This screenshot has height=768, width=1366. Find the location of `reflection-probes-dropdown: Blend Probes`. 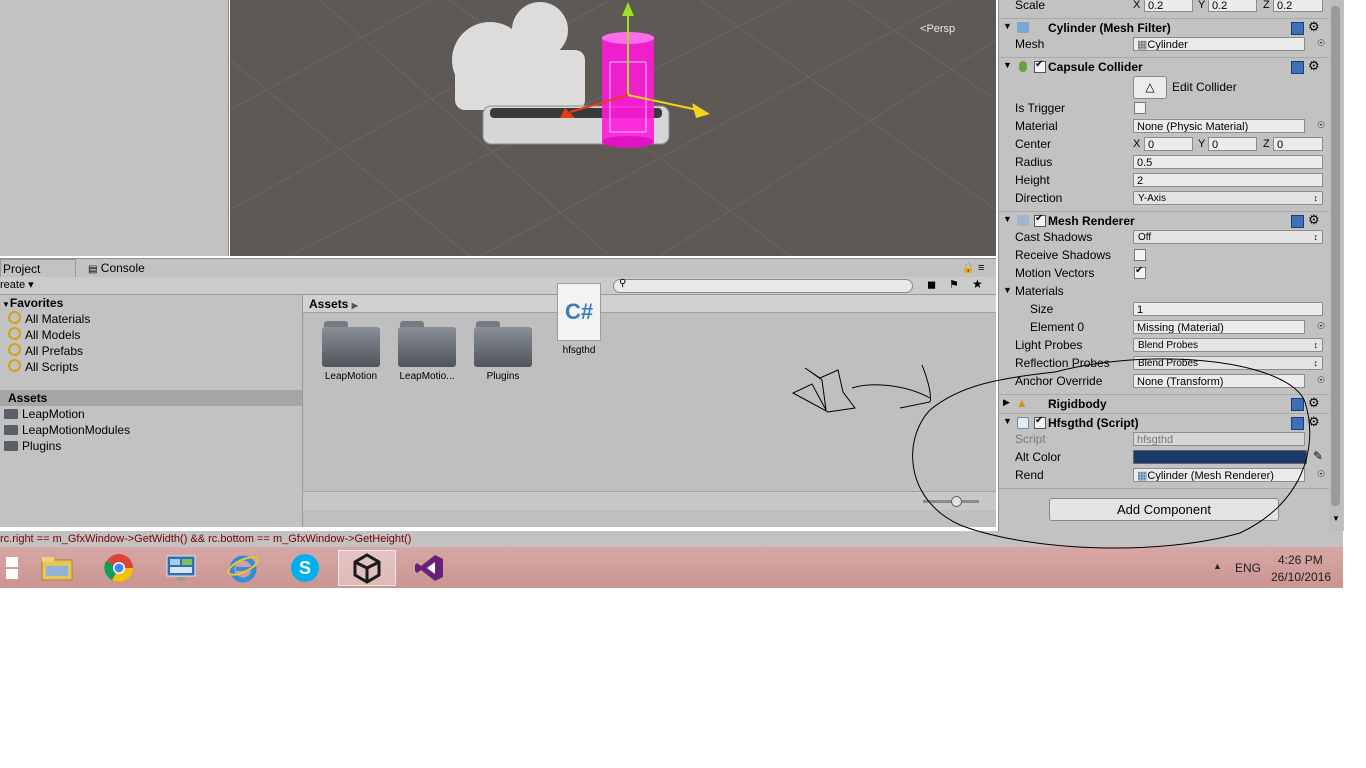

reflection-probes-dropdown: Blend Probes is located at coordinates (1228, 363).